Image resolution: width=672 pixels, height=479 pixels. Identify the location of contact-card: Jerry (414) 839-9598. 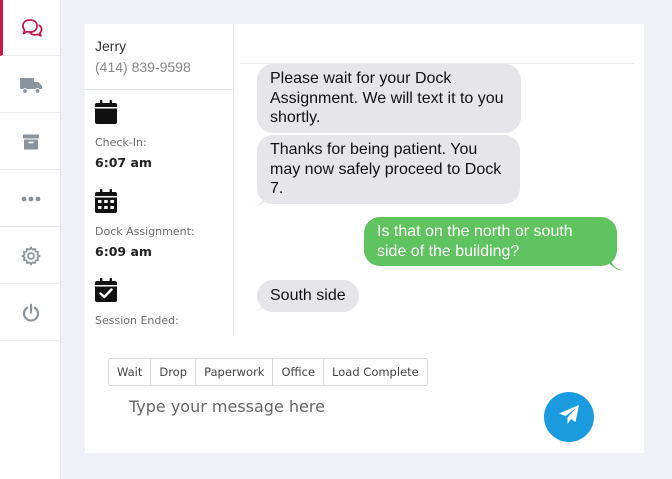
(159, 57).